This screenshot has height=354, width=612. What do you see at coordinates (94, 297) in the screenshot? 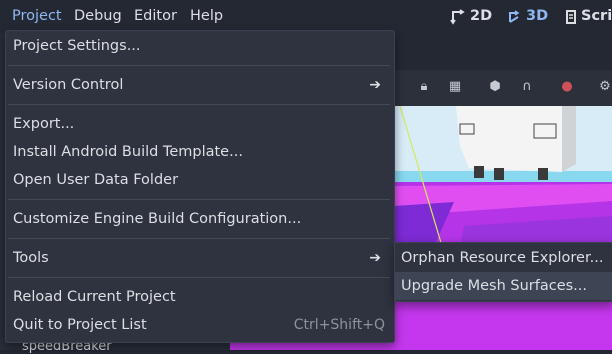
I see `menu-item-label: Reload Current Project` at bounding box center [94, 297].